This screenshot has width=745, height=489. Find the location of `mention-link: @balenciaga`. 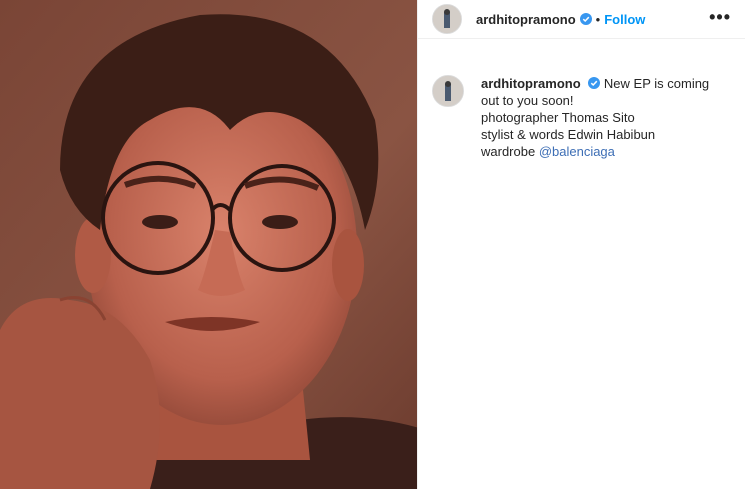

mention-link: @balenciaga is located at coordinates (577, 151).